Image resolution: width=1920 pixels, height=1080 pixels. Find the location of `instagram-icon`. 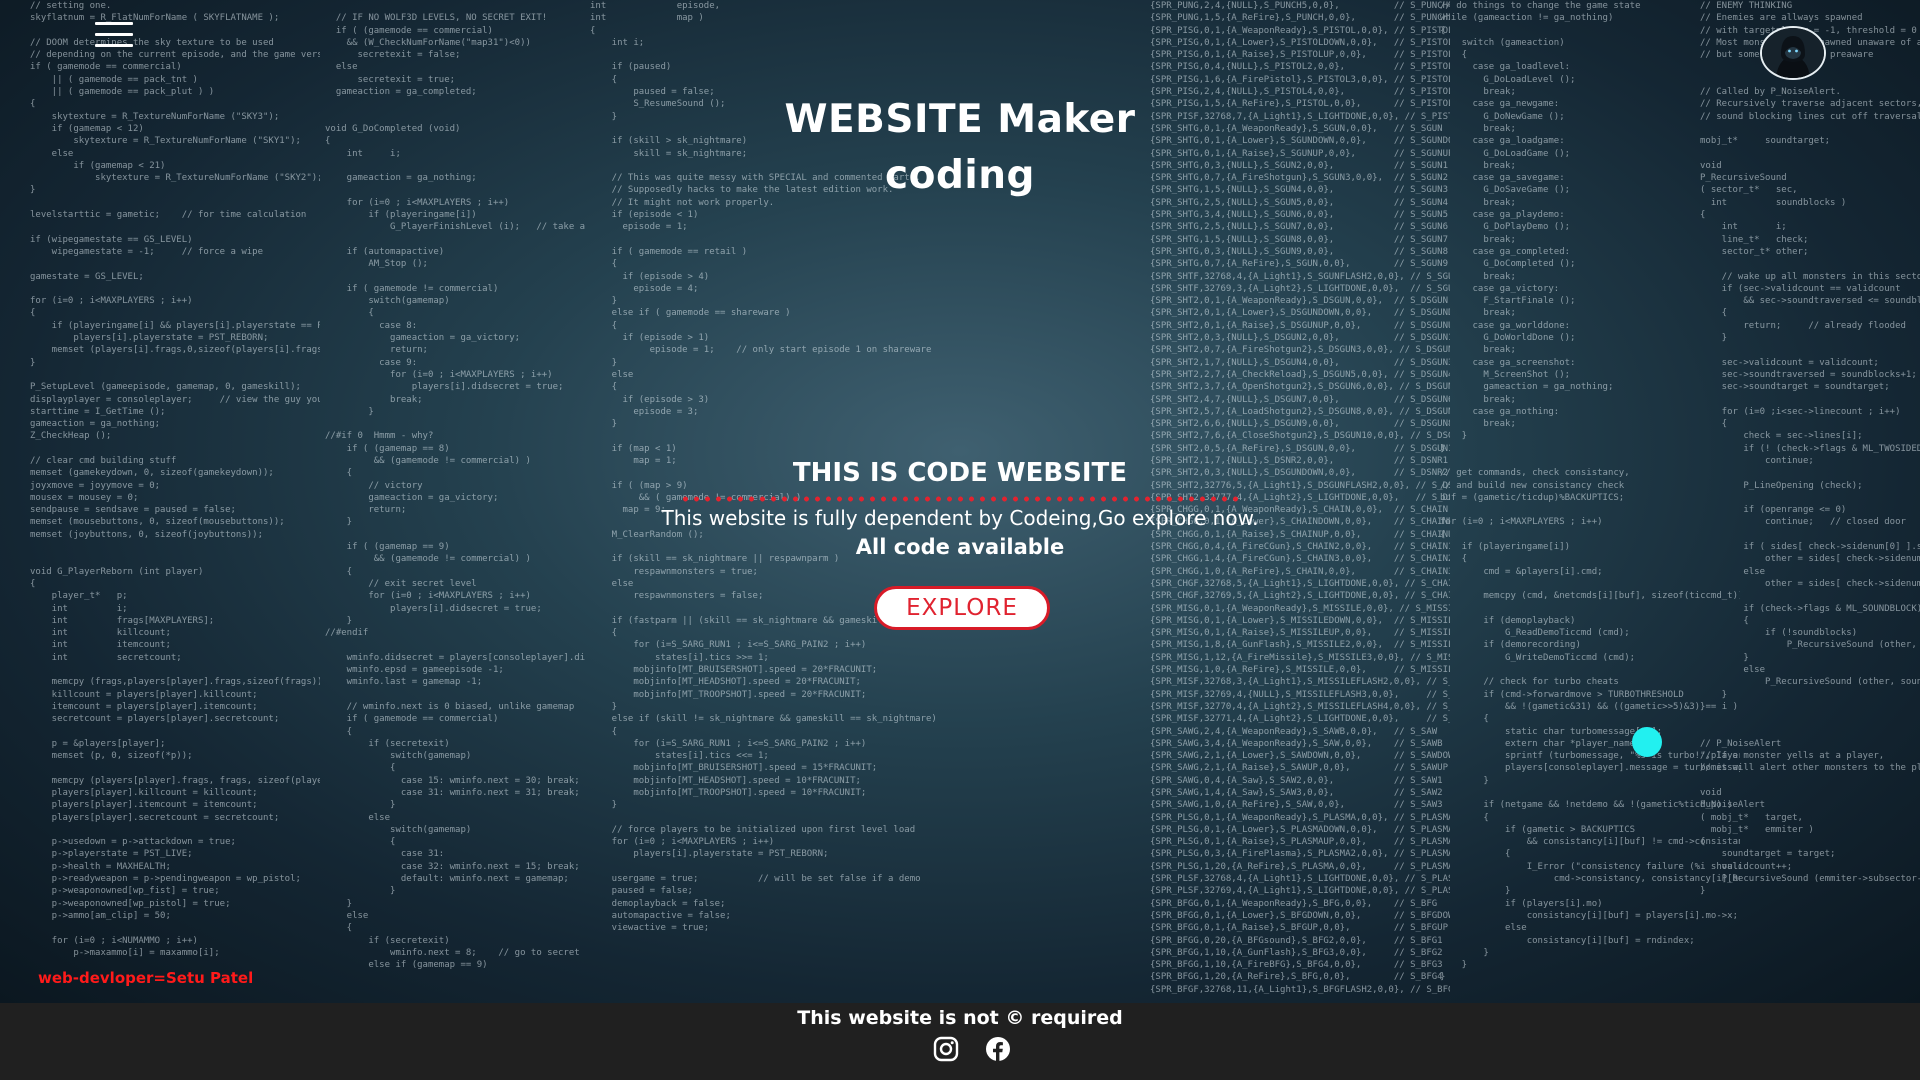

instagram-icon is located at coordinates (946, 1049).